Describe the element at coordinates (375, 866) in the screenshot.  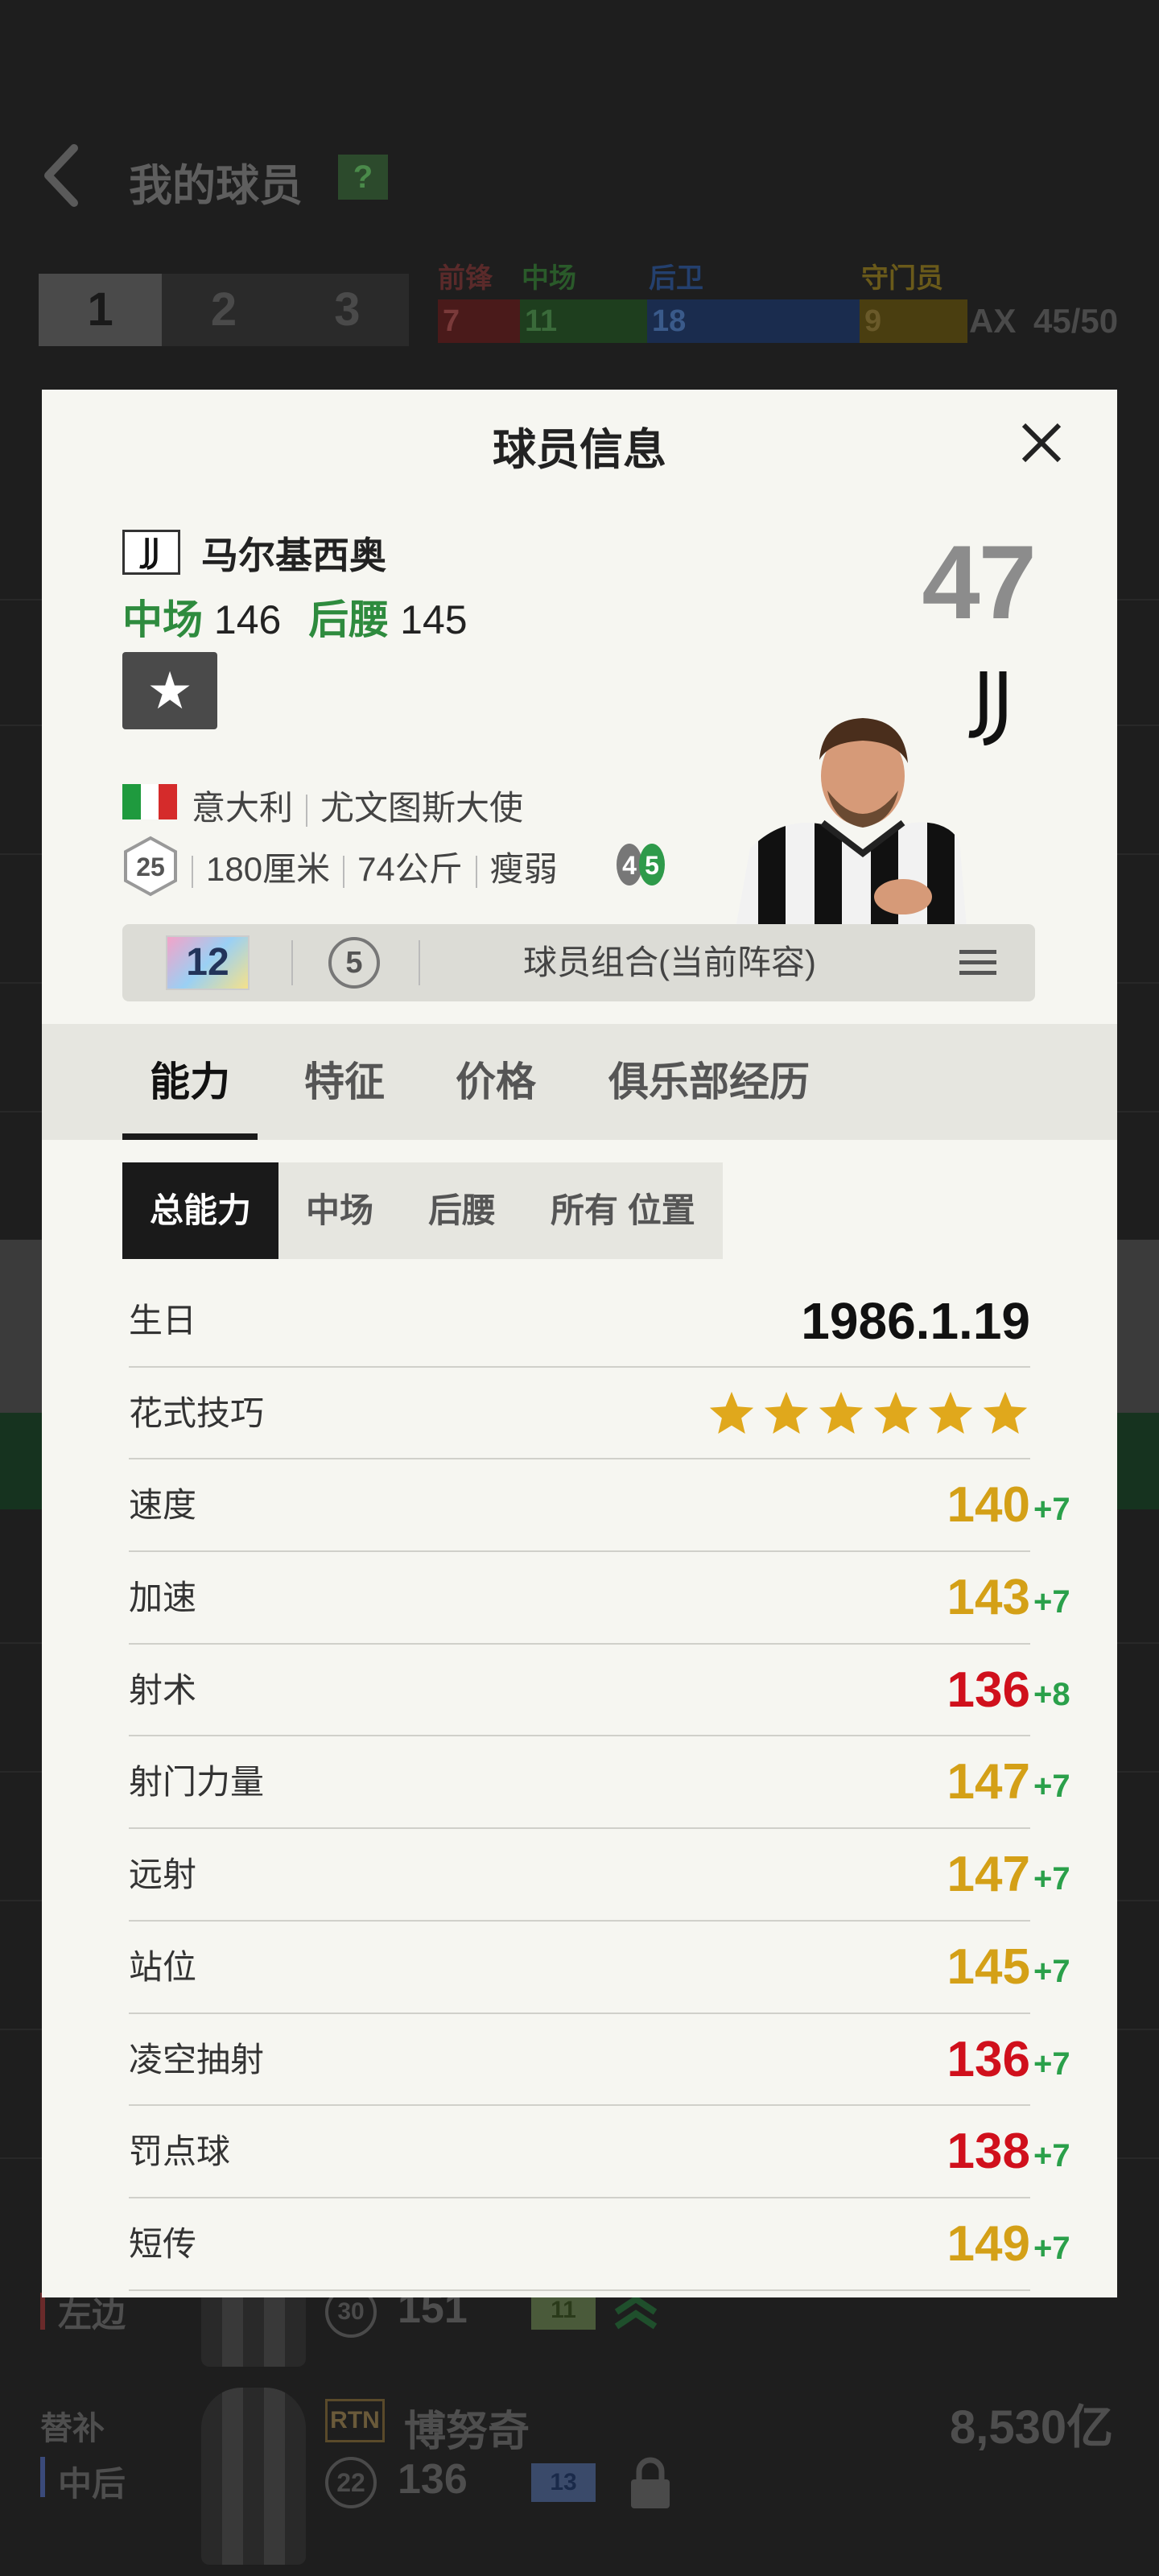
I see `physical-info-line: 180厘米 74公斤 瘦弱` at that location.